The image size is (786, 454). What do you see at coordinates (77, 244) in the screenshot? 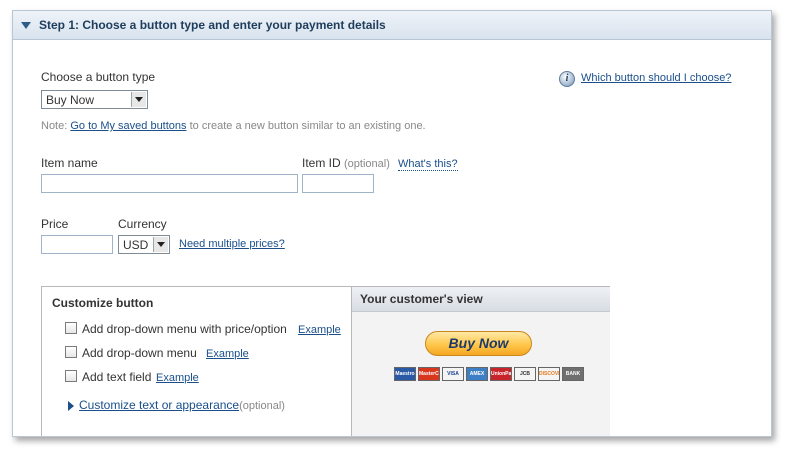
I see `price-input` at bounding box center [77, 244].